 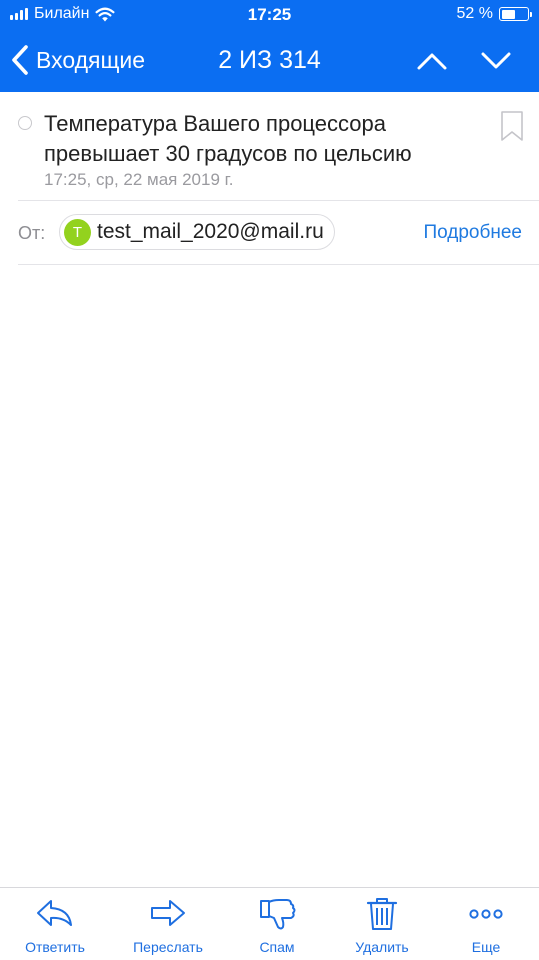 I want to click on bottom-toolbar: Ответить Переслать Спам Удалить Еще, so click(x=269, y=923).